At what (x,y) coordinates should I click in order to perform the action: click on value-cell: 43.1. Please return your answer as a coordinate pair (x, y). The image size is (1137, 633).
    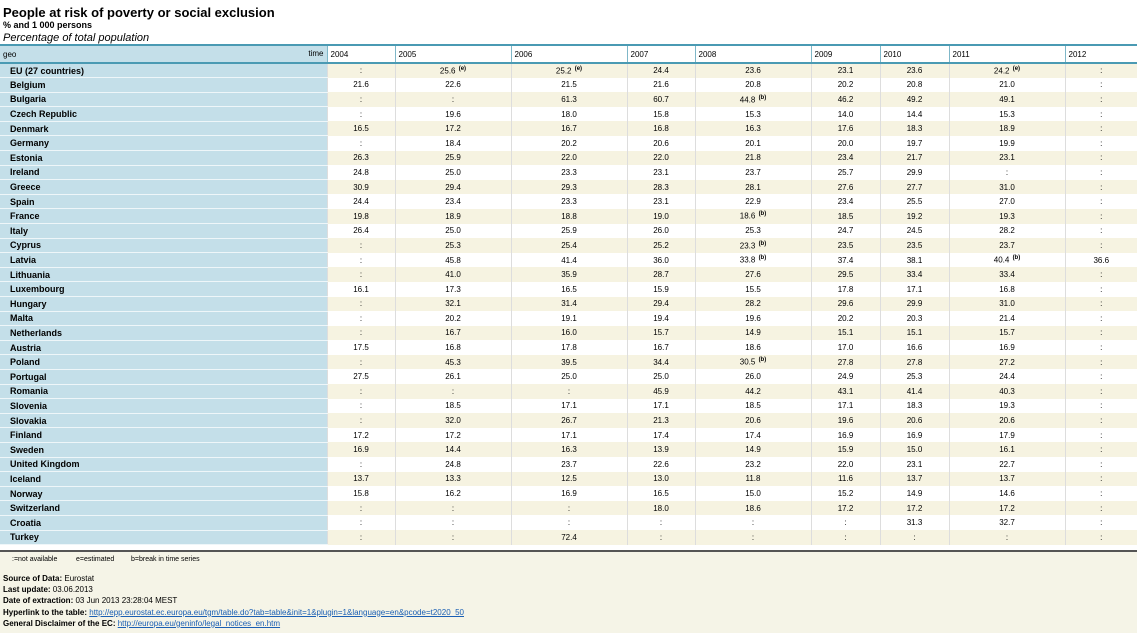
    Looking at the image, I should click on (845, 391).